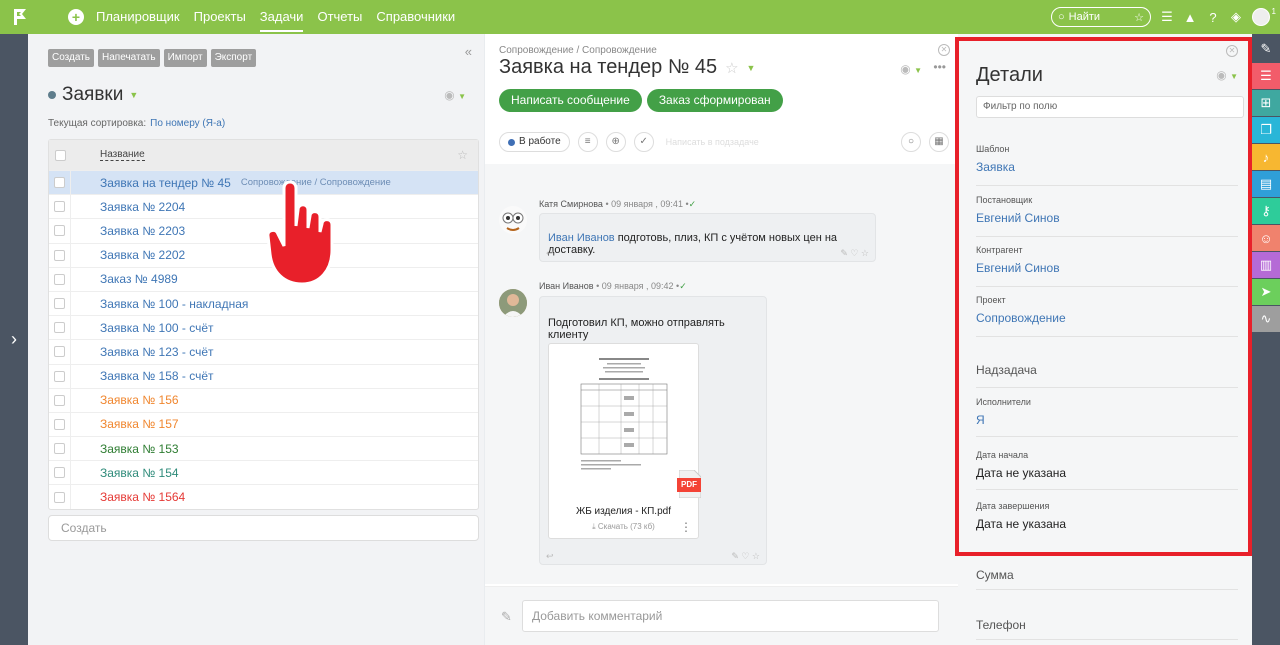  Describe the element at coordinates (263, 424) in the screenshot. I see `table-row: Заявка № 157` at that location.